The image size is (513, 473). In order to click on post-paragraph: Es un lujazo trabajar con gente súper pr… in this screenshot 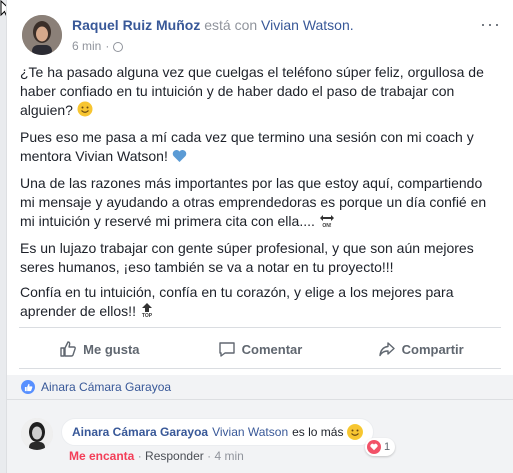, I will do `click(247, 257)`.